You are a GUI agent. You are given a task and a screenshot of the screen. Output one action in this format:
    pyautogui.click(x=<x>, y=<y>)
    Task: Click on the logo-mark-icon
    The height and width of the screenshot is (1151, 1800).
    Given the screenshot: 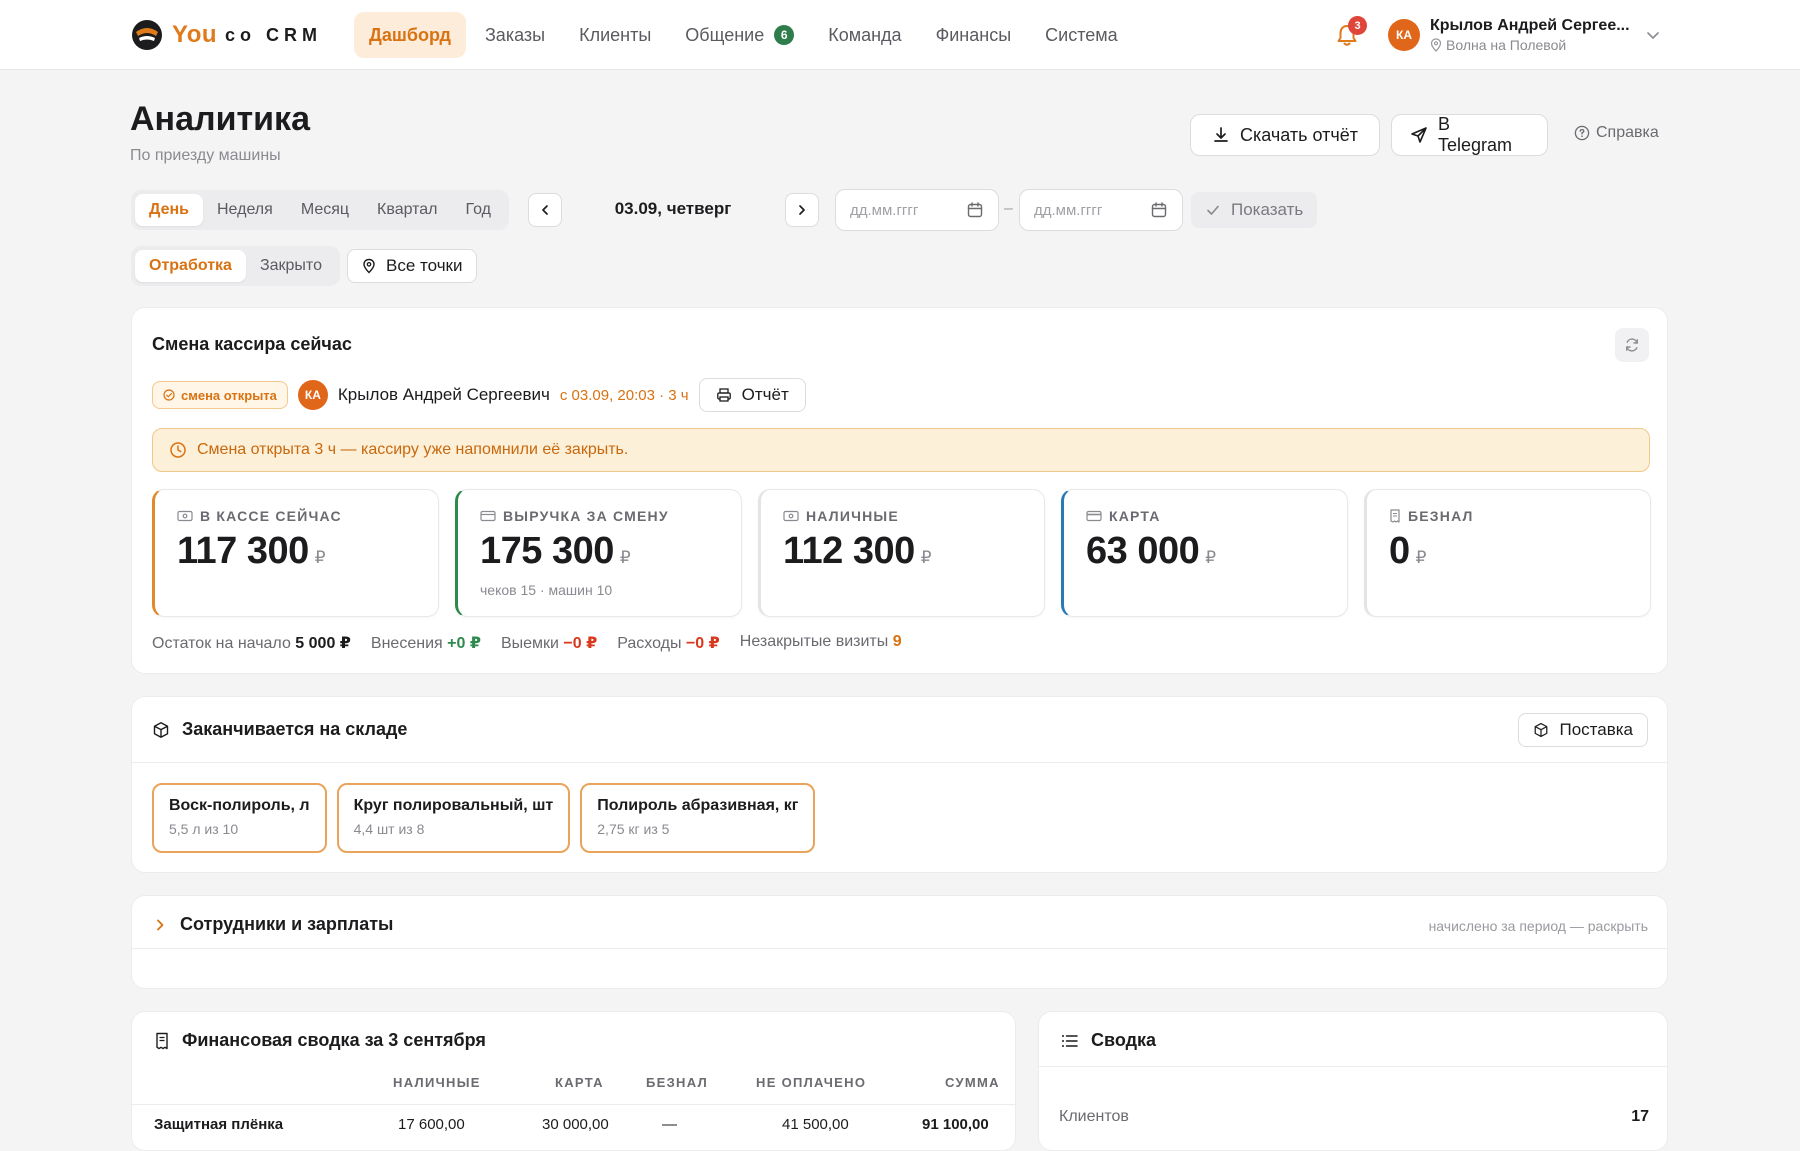 What is the action you would take?
    pyautogui.click(x=147, y=35)
    